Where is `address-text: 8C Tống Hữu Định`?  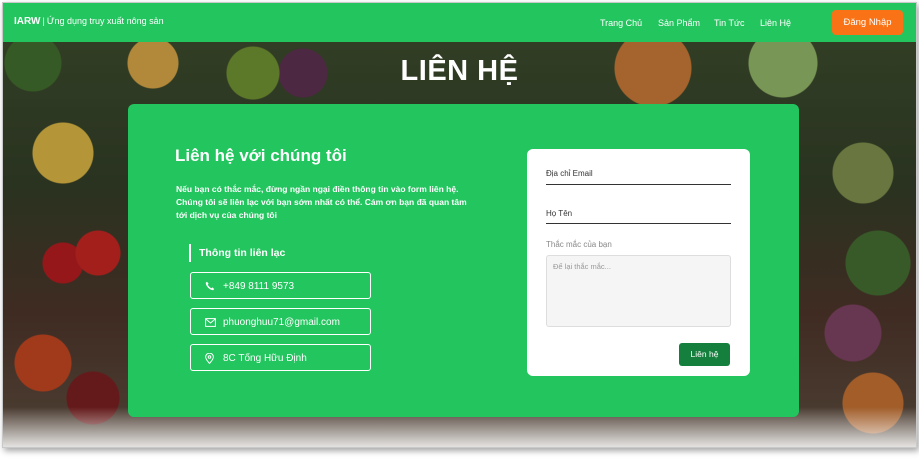 address-text: 8C Tống Hữu Định is located at coordinates (265, 359).